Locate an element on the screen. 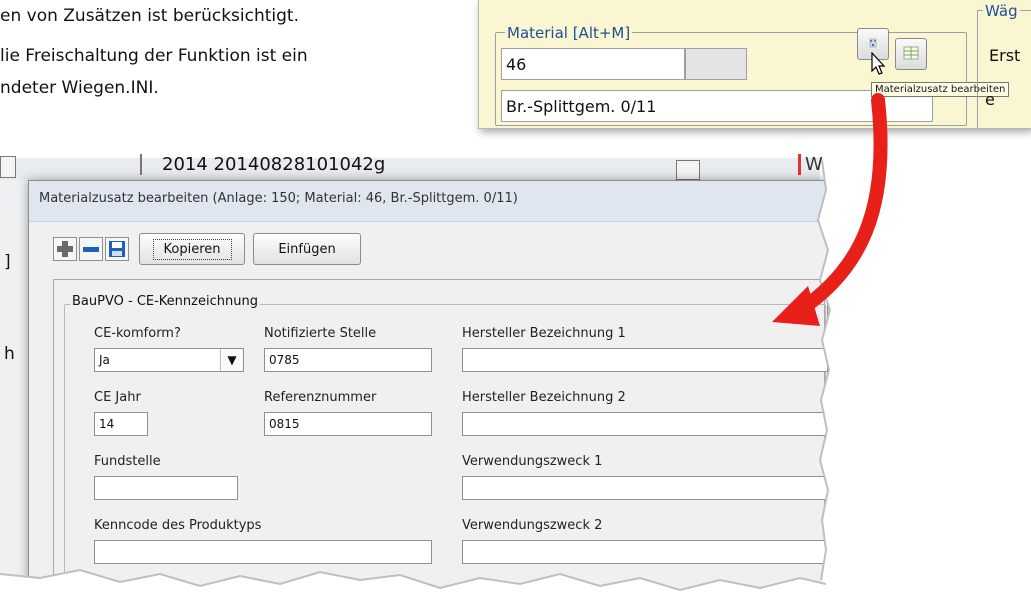 The height and width of the screenshot is (600, 1031). source-input is located at coordinates (166, 488).